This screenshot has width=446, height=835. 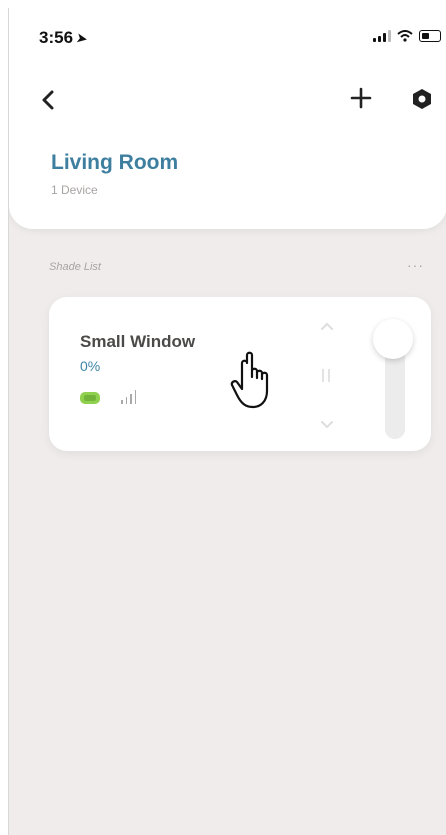 I want to click on status-time: 3:56 ➤, so click(x=64, y=37).